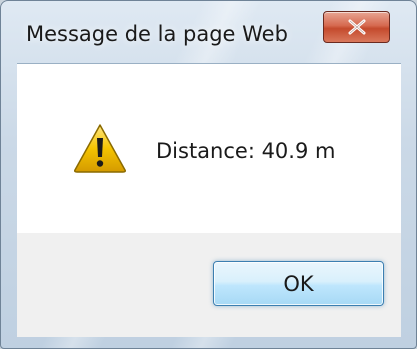 This screenshot has height=349, width=417. What do you see at coordinates (298, 283) in the screenshot?
I see `ok-button: OK` at bounding box center [298, 283].